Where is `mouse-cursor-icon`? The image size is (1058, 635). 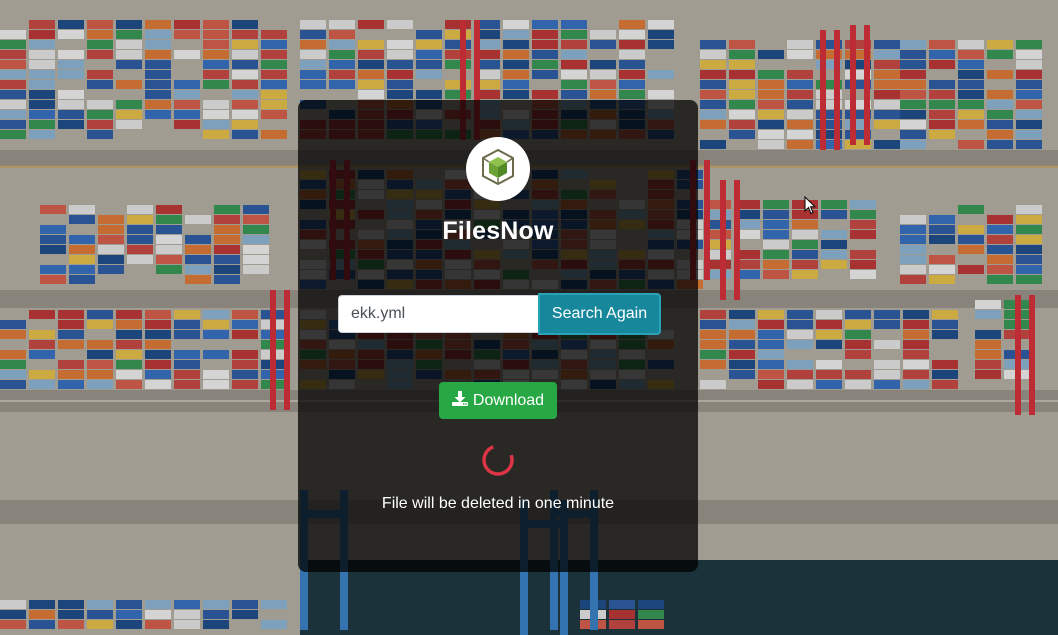
mouse-cursor-icon is located at coordinates (810, 207).